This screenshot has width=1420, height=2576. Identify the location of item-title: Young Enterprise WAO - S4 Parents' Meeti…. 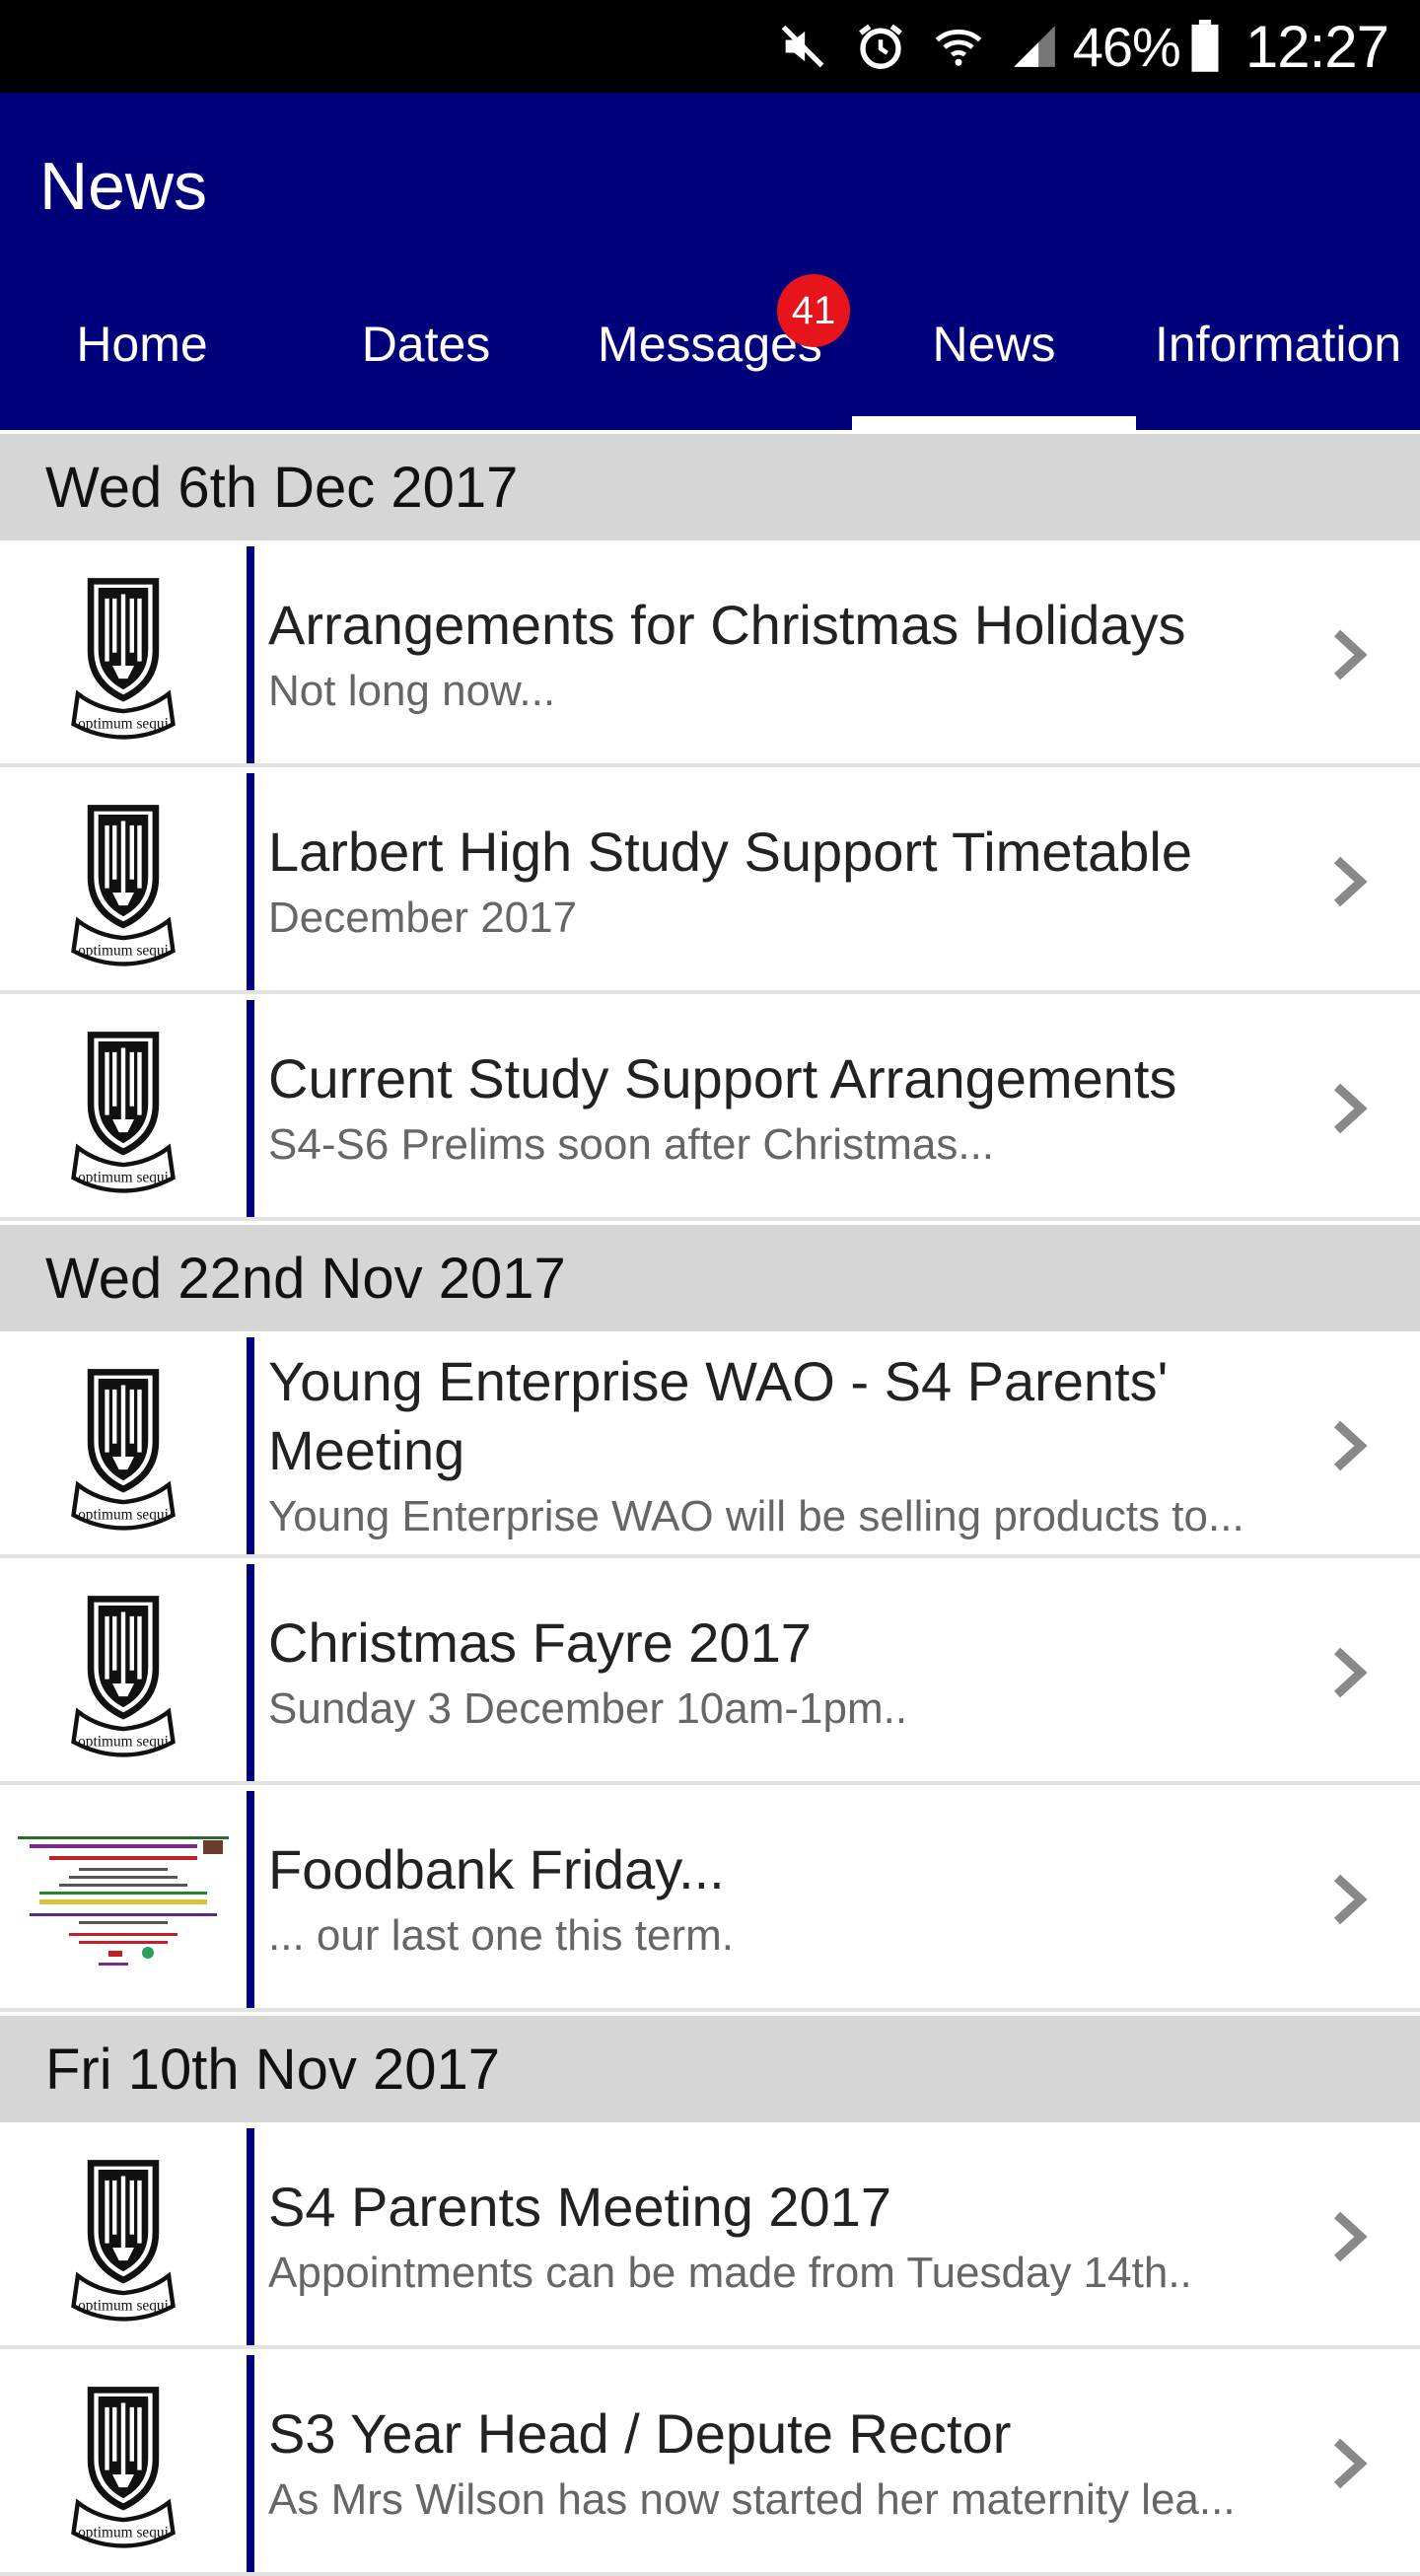
(719, 1415).